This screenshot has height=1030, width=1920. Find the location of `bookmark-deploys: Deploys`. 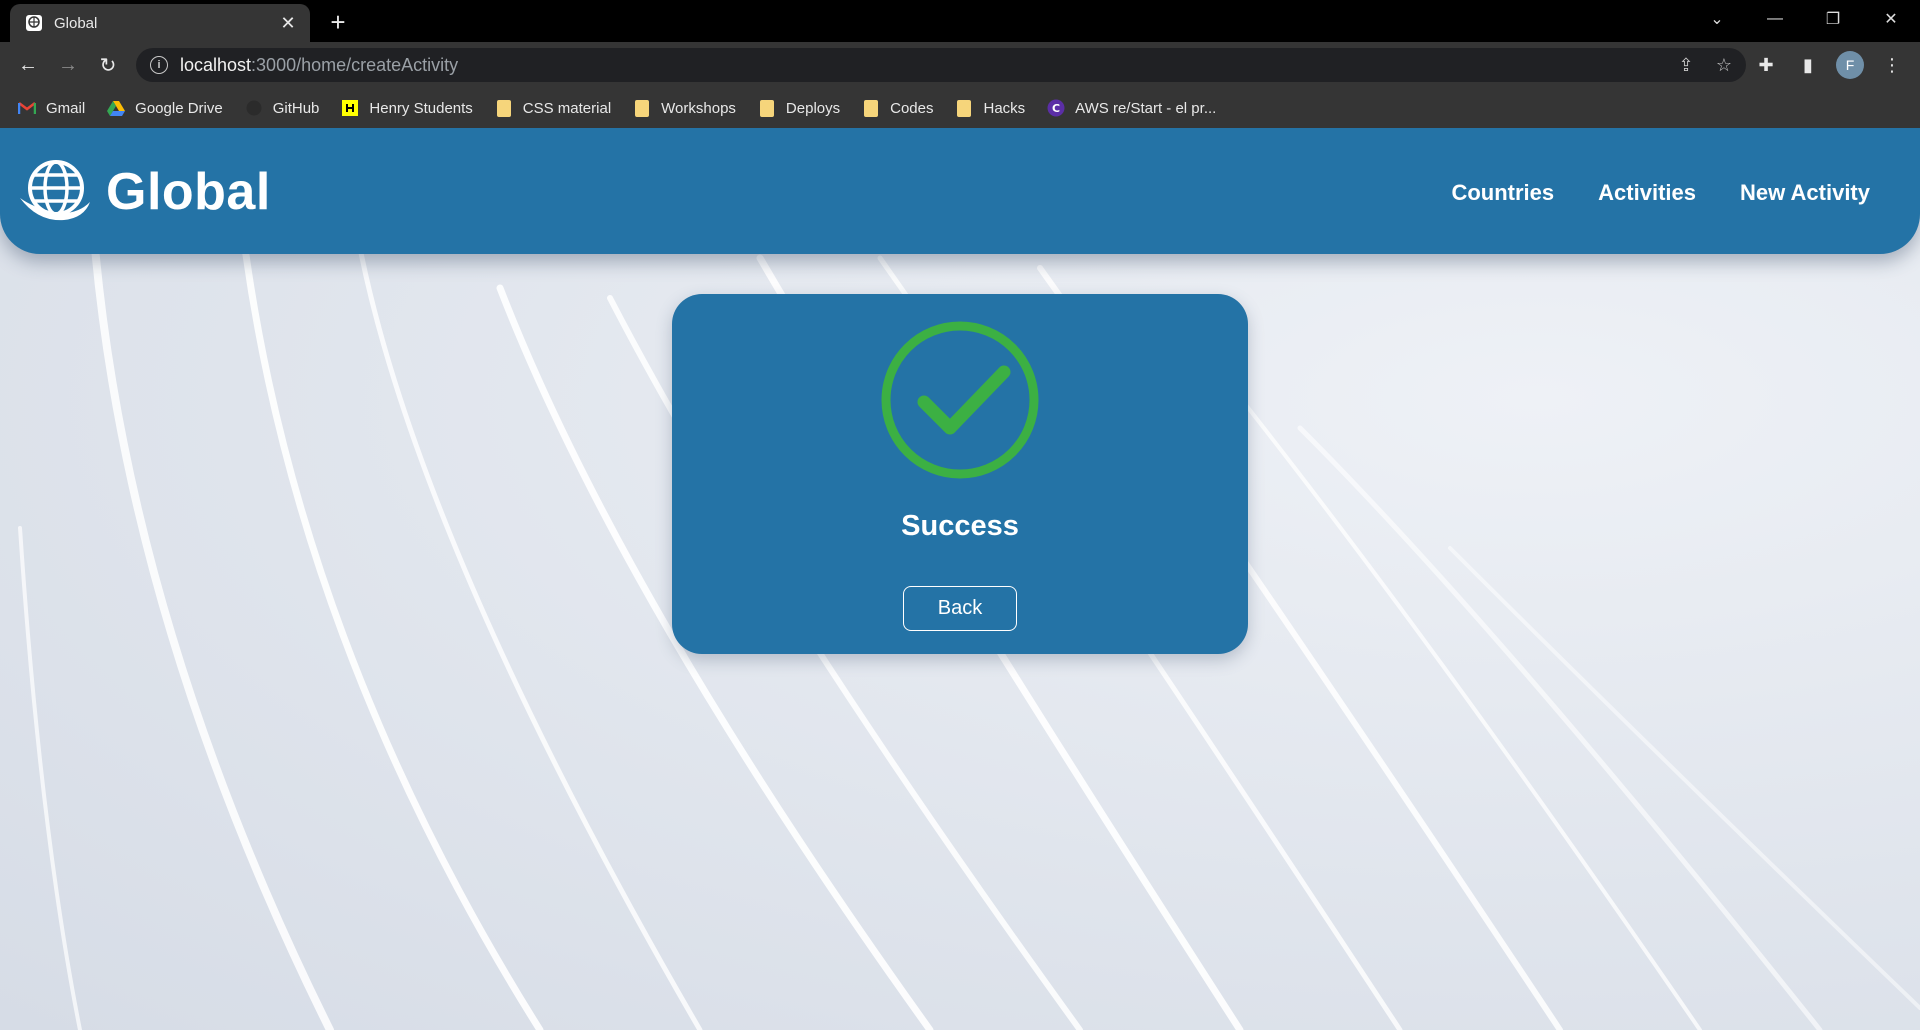

bookmark-deploys: Deploys is located at coordinates (799, 108).